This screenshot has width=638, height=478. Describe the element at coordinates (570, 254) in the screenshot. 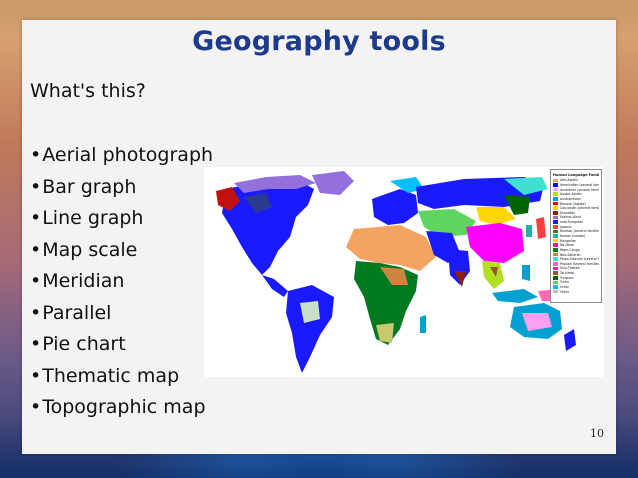

I see `legend-label: Nilo-Saharan` at that location.